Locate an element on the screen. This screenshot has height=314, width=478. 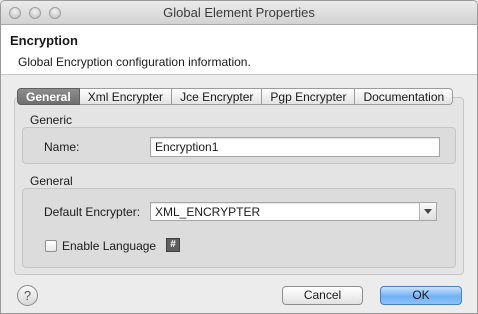
title-bar: Global Element Properties is located at coordinates (239, 13).